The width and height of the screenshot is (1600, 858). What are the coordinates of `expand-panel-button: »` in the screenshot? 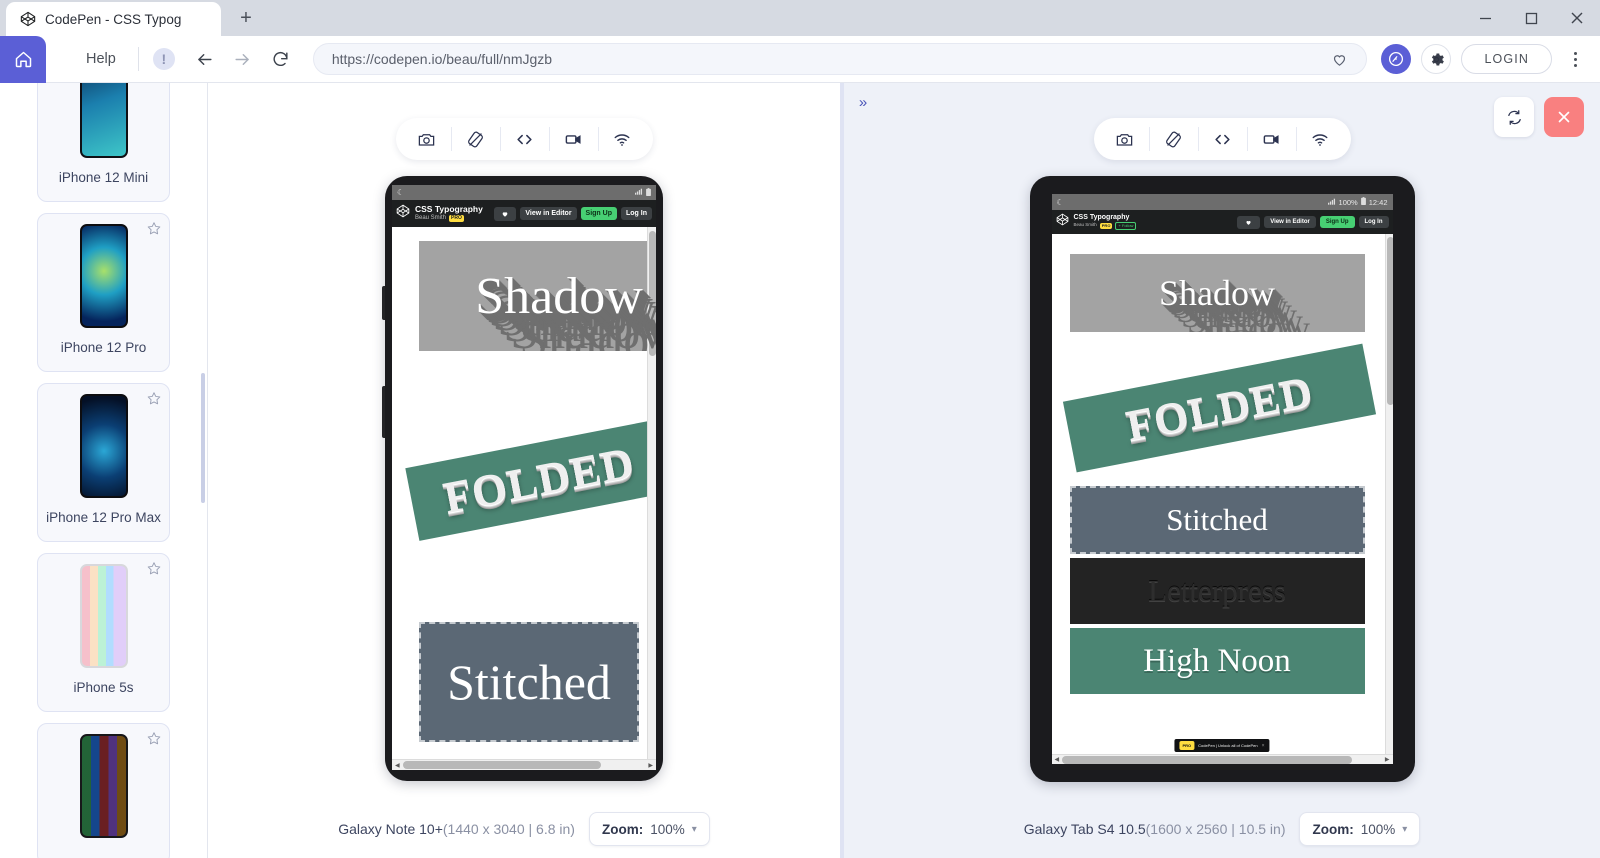 It's located at (863, 102).